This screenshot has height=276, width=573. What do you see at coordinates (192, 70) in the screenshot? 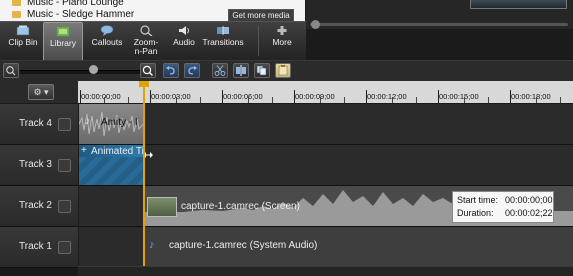
I see `redo-button` at bounding box center [192, 70].